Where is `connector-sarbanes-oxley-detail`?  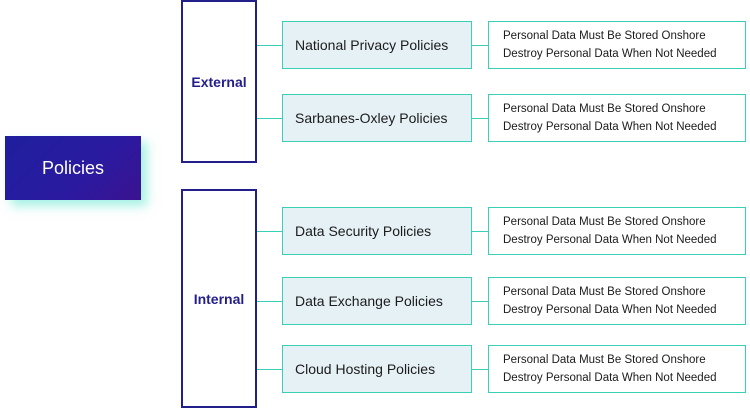 connector-sarbanes-oxley-detail is located at coordinates (480, 118).